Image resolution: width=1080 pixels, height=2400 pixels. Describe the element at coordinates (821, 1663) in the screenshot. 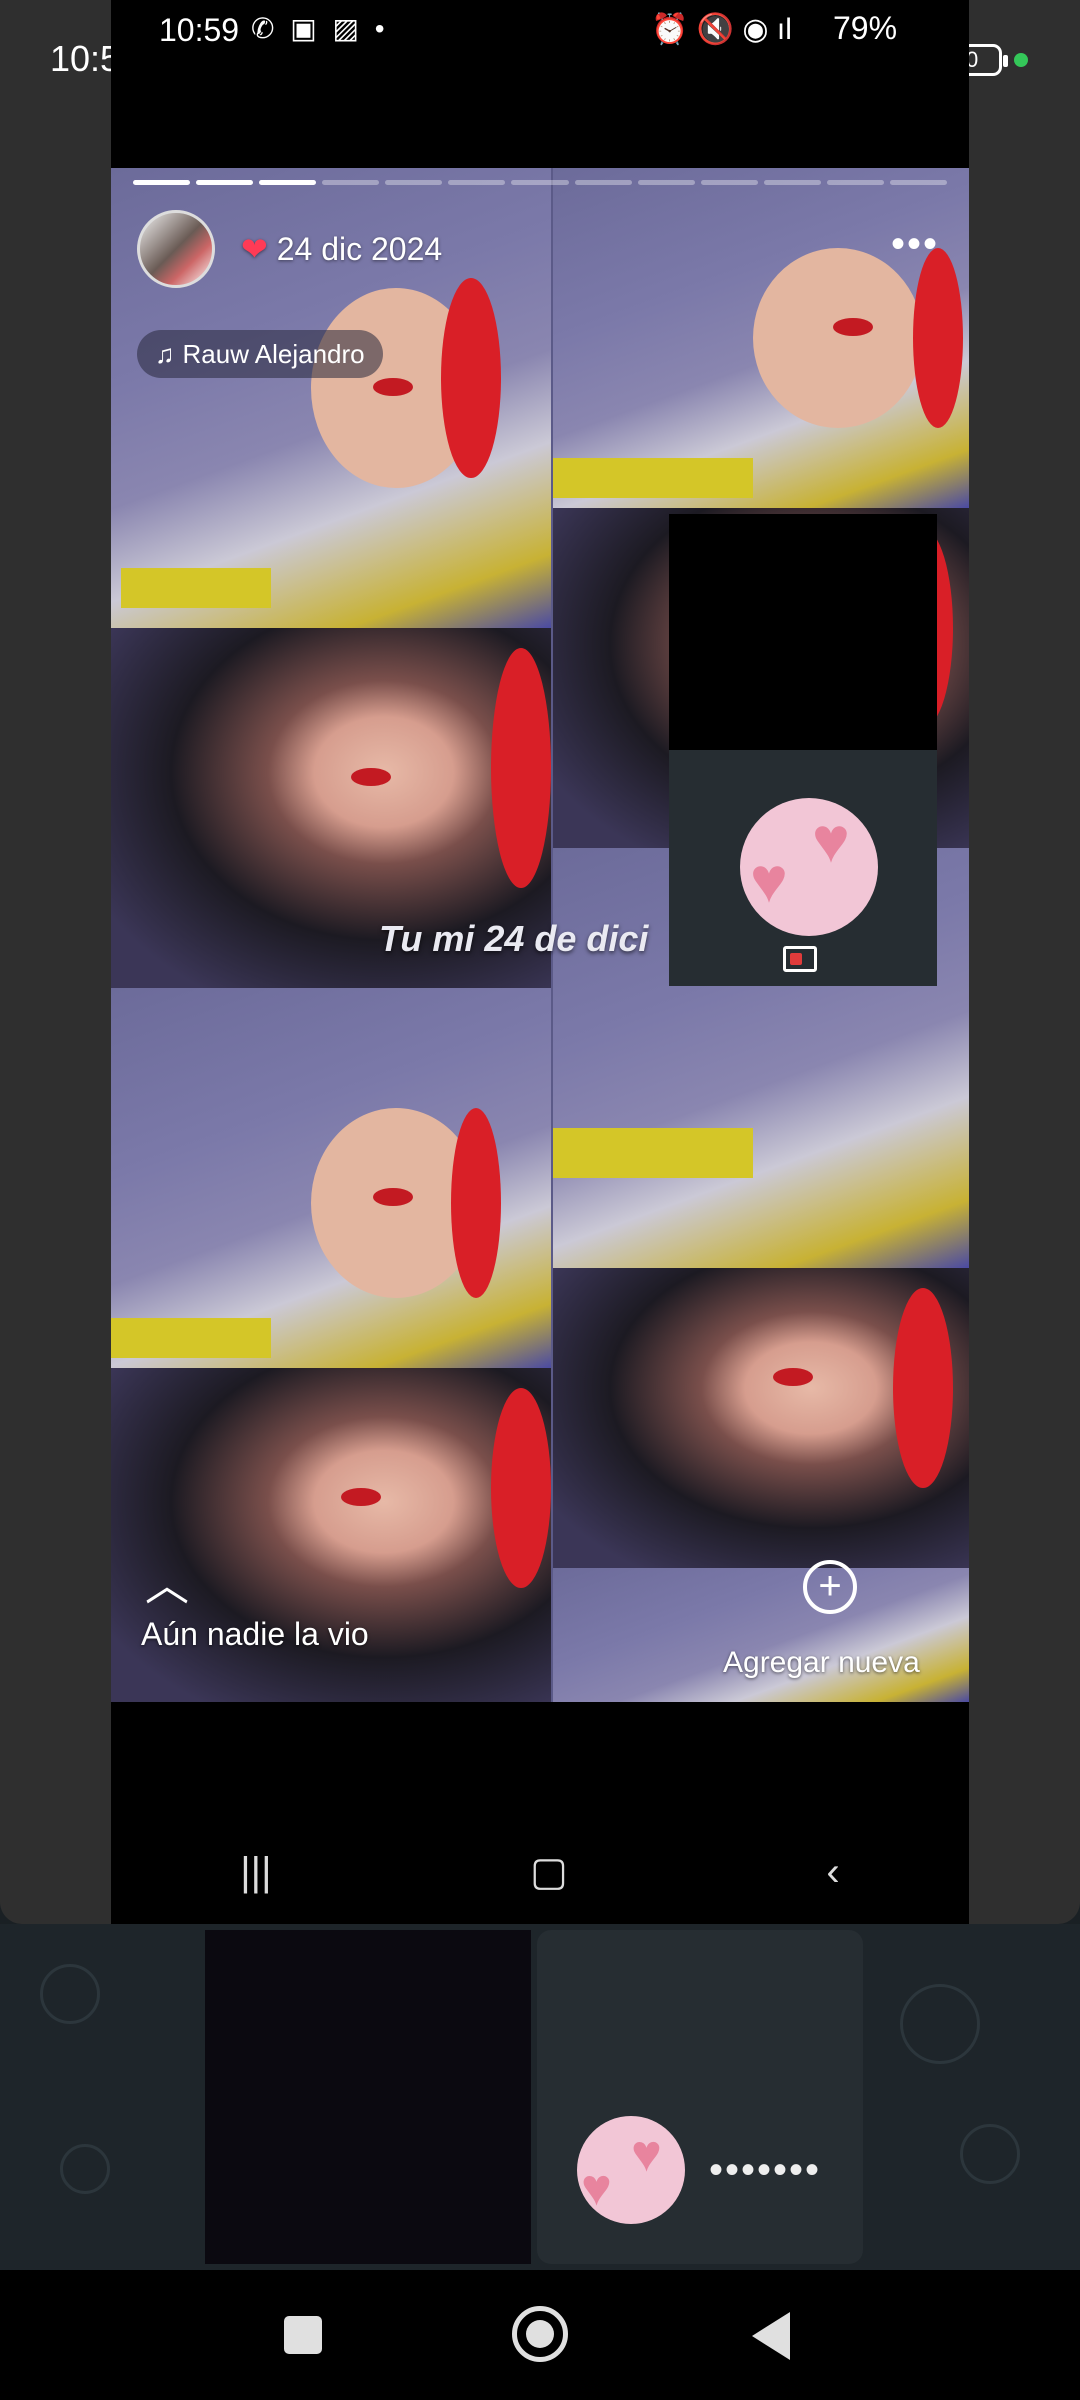

I see `add-new-label: Agregar nueva` at that location.